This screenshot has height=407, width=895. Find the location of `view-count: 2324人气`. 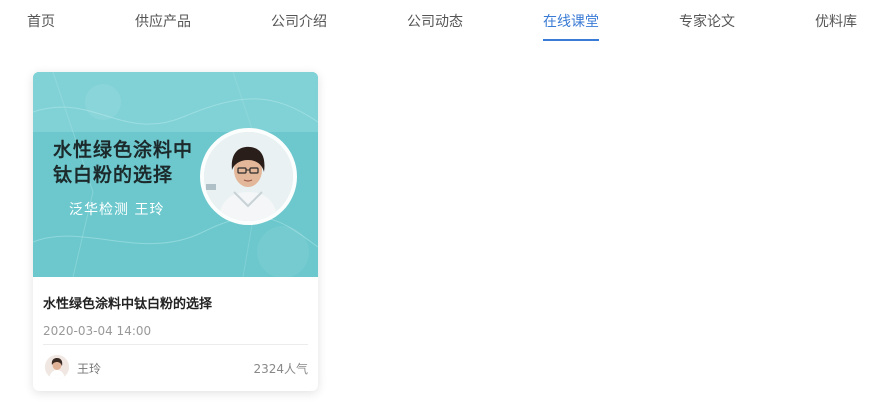

view-count: 2324人气 is located at coordinates (280, 369).